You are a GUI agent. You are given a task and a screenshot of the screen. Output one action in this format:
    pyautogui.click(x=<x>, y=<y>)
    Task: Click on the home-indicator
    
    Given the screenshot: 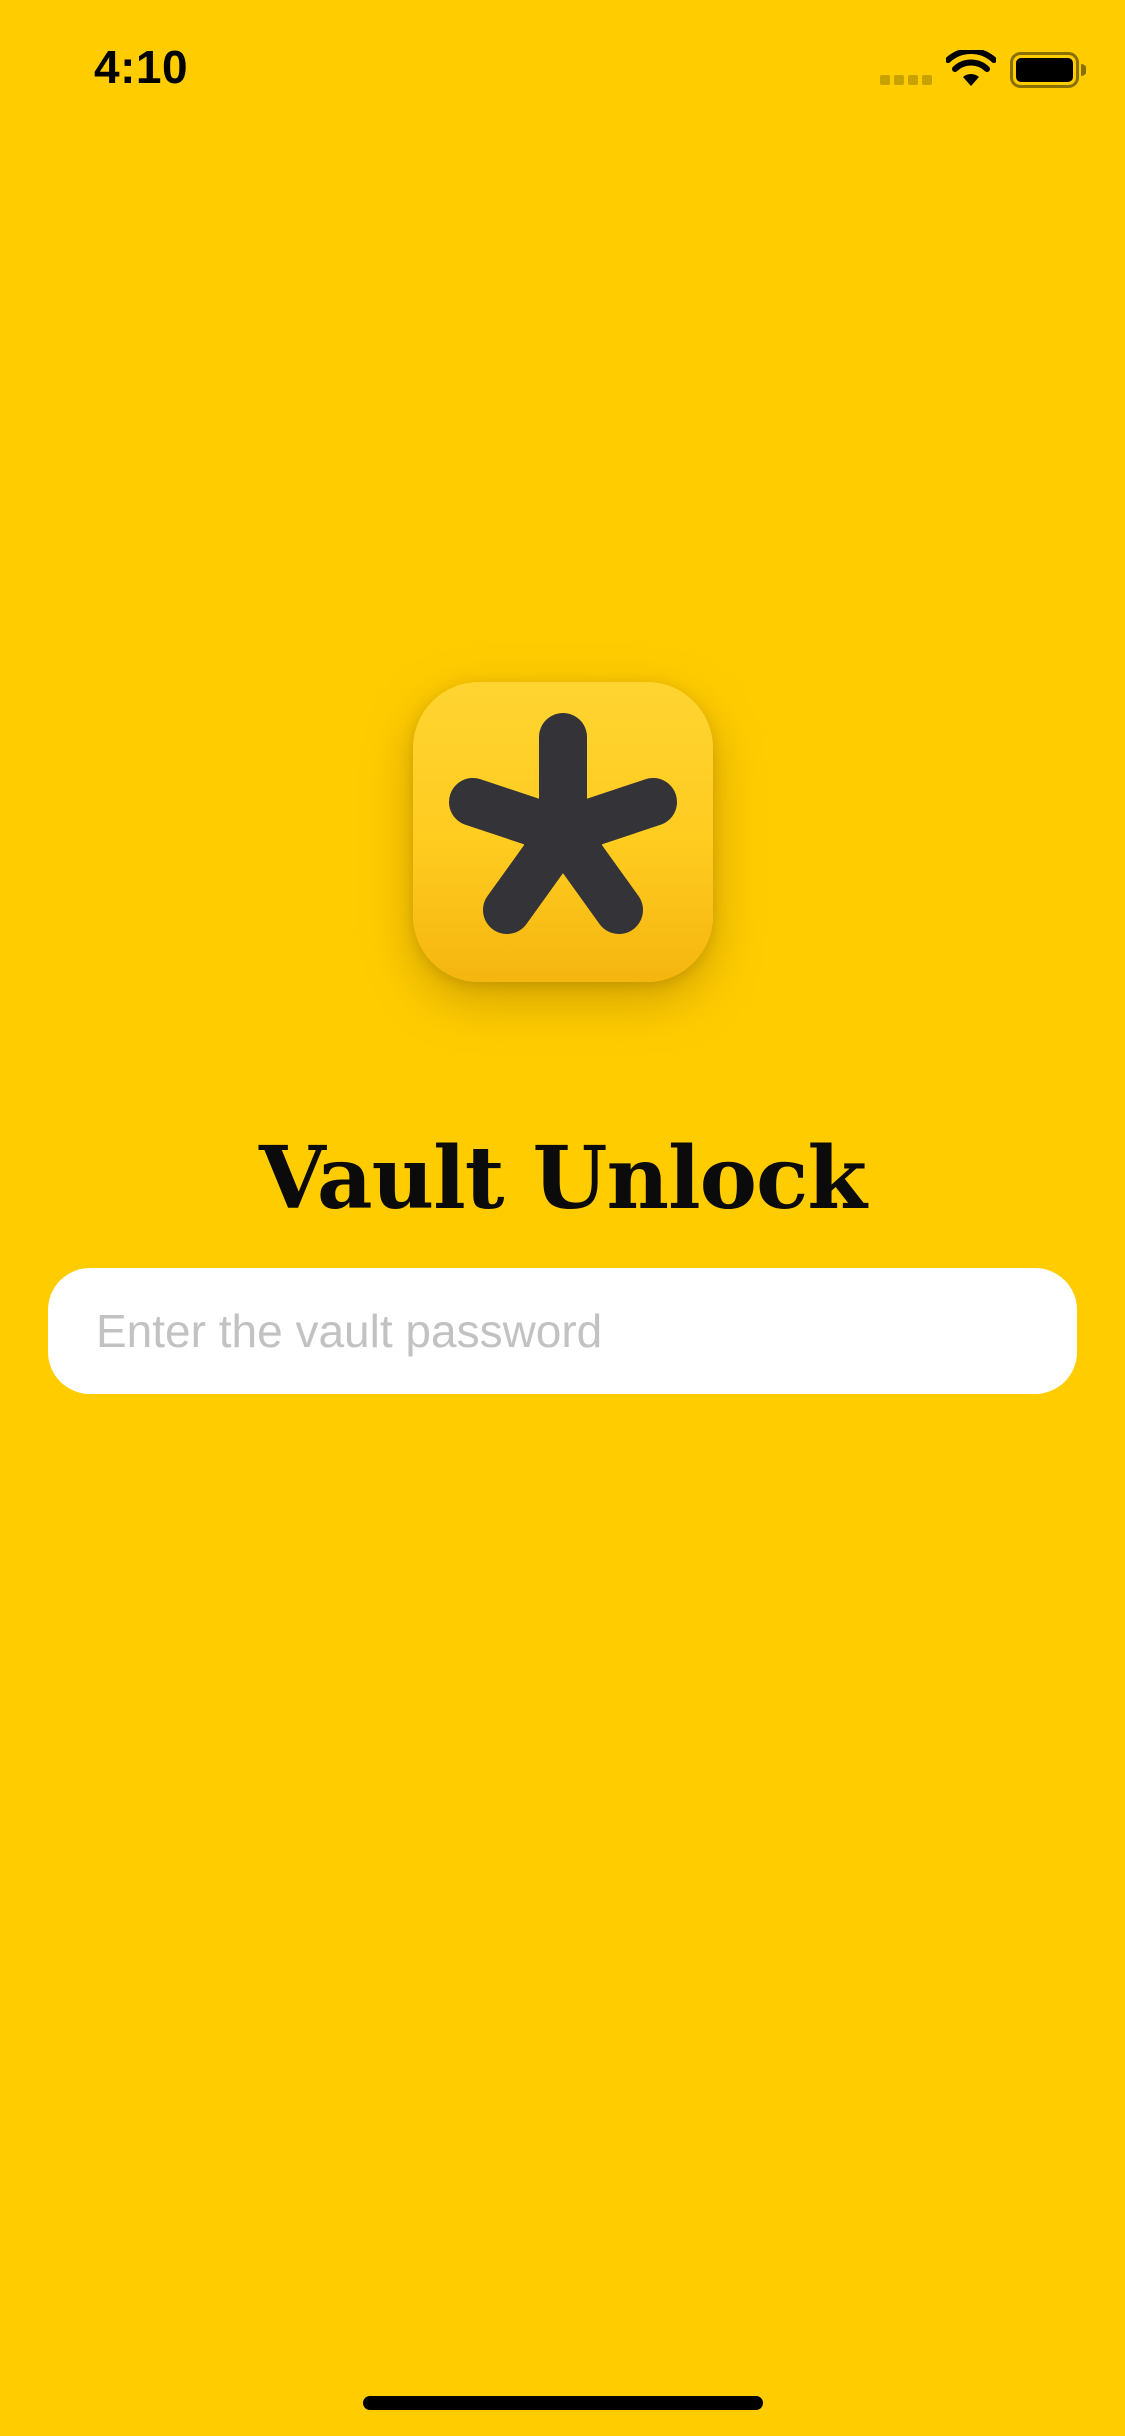 What is the action you would take?
    pyautogui.click(x=563, y=2403)
    